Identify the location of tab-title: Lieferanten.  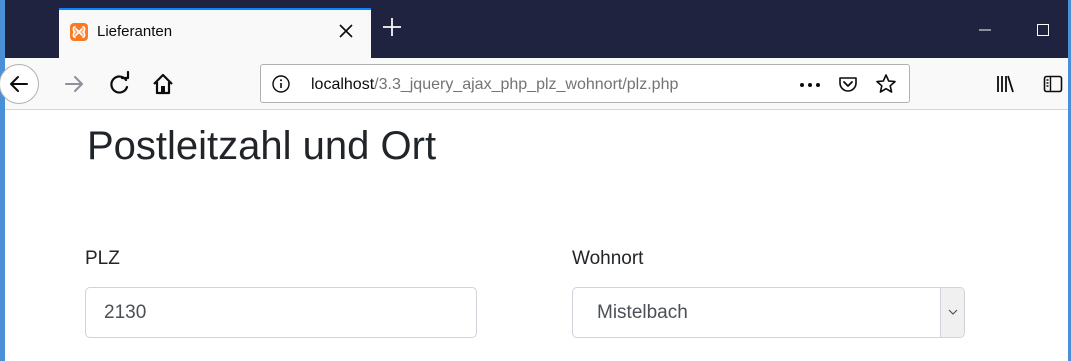
(135, 31).